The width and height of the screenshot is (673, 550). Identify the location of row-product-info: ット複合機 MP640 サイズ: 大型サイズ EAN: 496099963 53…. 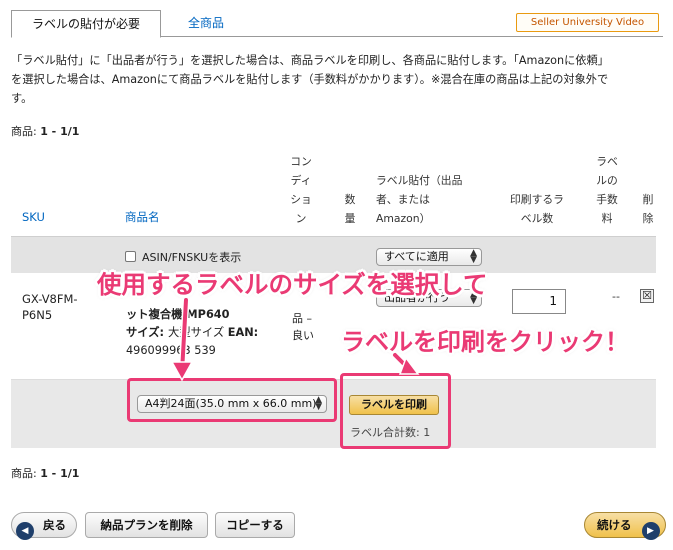
(211, 333).